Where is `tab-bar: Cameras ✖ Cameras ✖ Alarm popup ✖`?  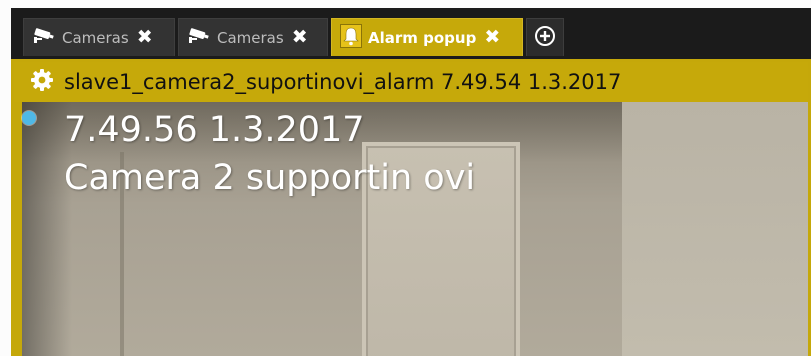
tab-bar: Cameras ✖ Cameras ✖ Alarm popup ✖ is located at coordinates (411, 33).